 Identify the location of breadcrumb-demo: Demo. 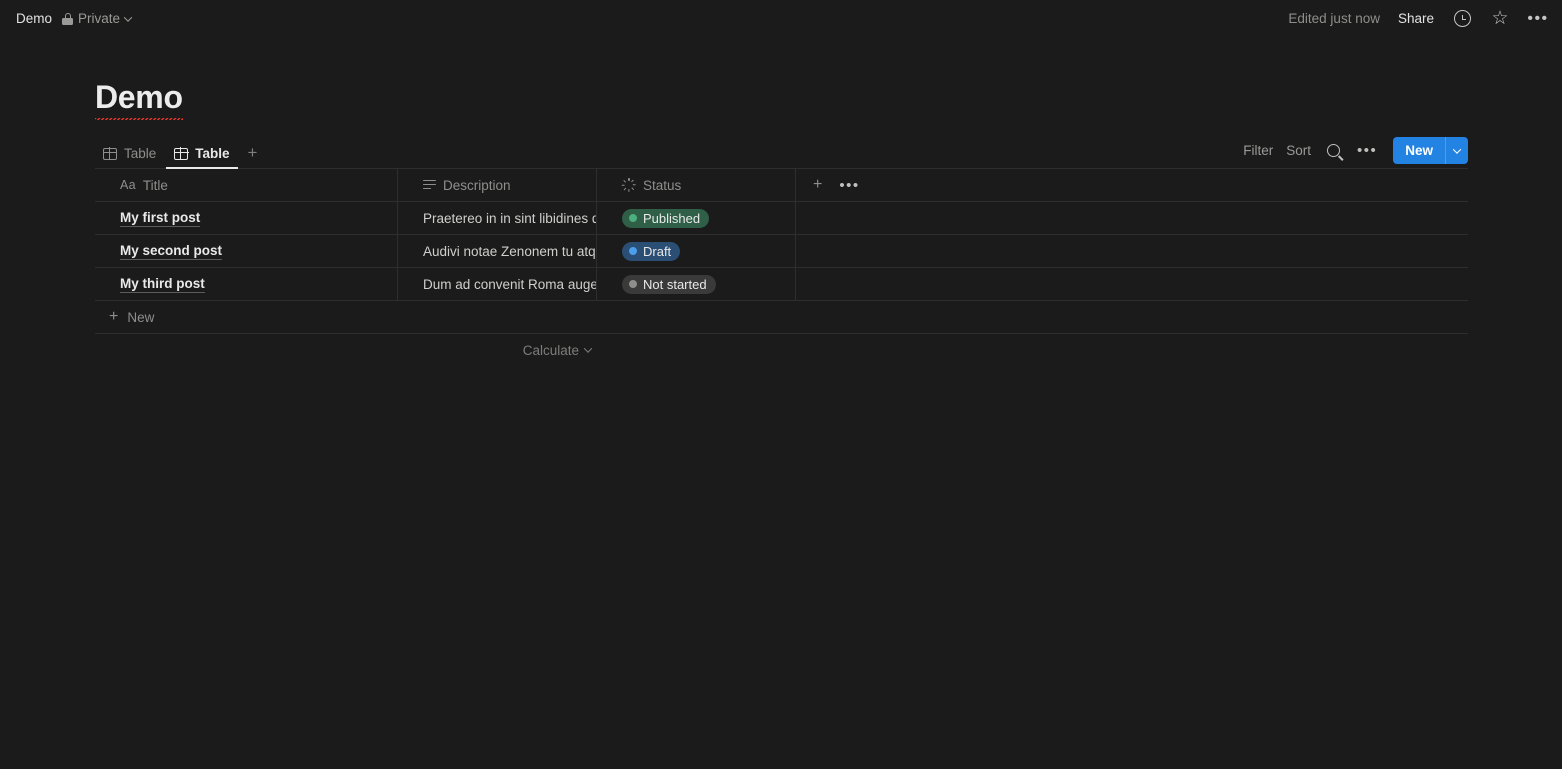
(34, 18).